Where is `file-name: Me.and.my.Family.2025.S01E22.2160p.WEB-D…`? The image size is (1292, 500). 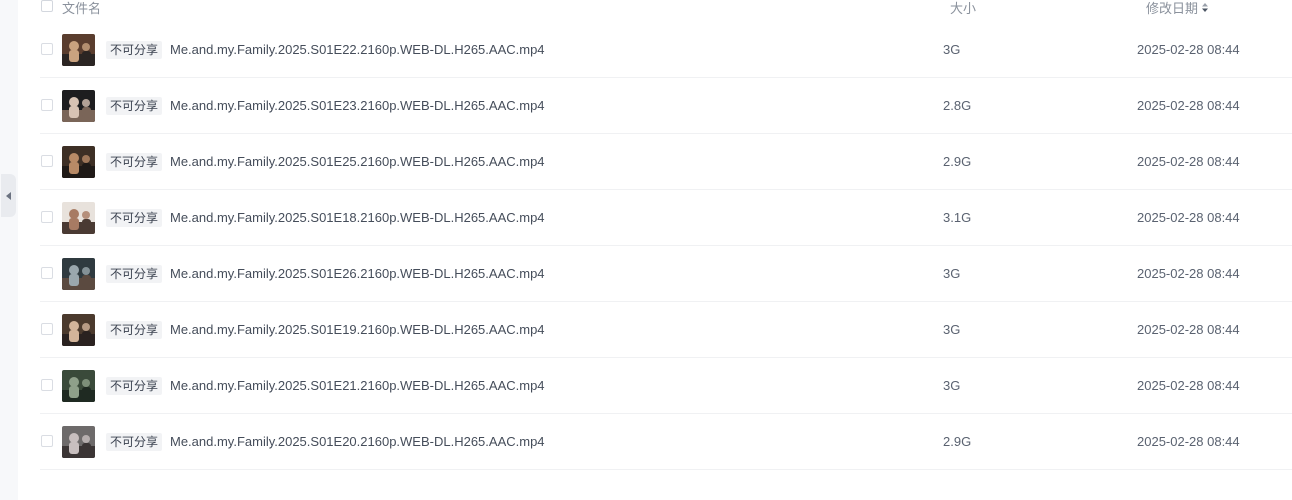
file-name: Me.and.my.Family.2025.S01E22.2160p.WEB-D… is located at coordinates (357, 49).